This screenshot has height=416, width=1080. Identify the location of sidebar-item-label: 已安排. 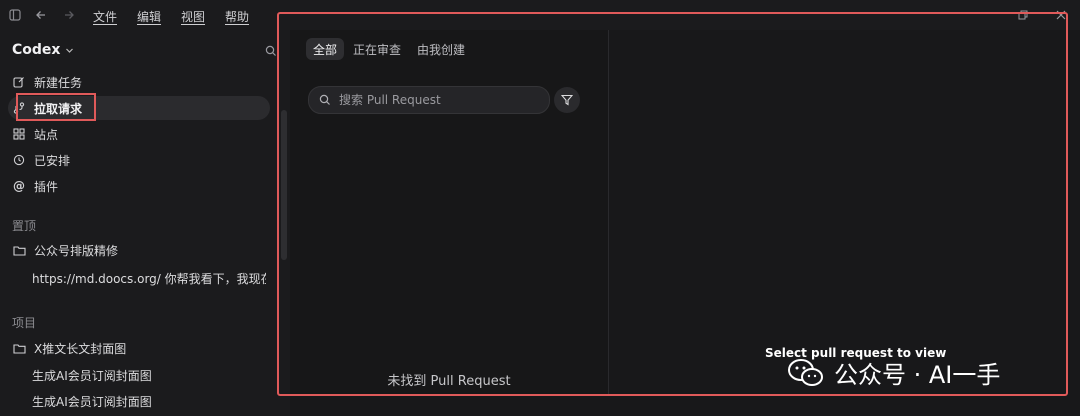
(52, 160).